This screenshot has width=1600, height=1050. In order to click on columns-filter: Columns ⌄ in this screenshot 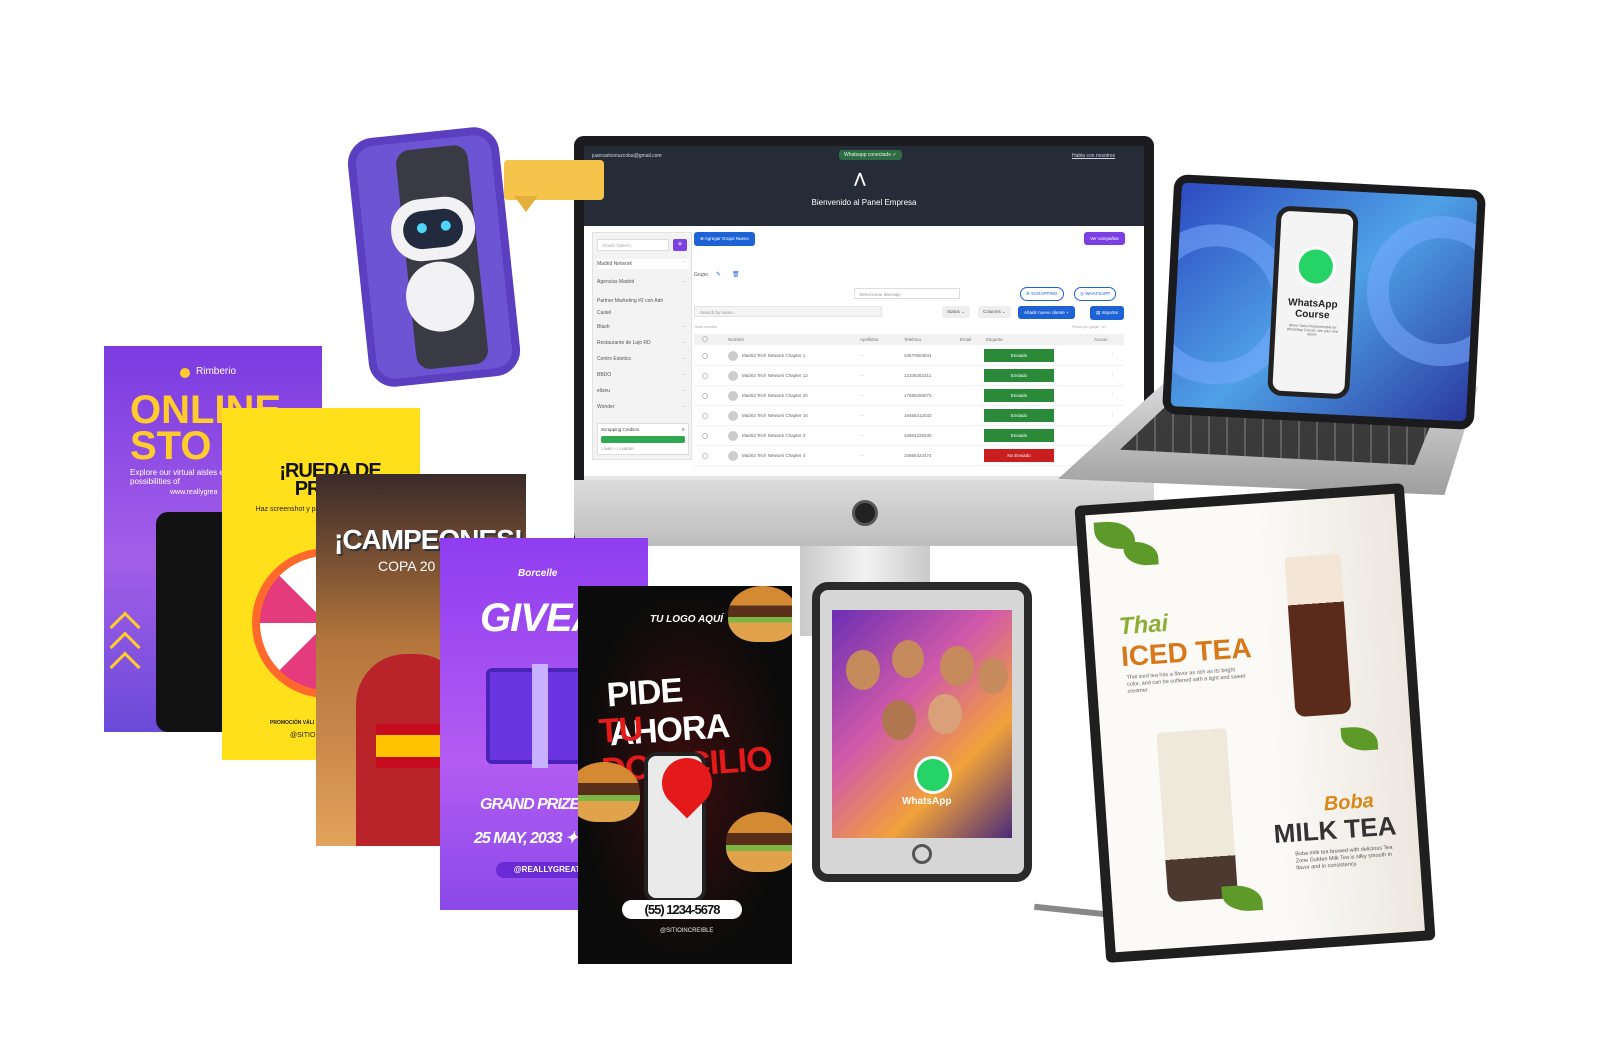, I will do `click(994, 312)`.